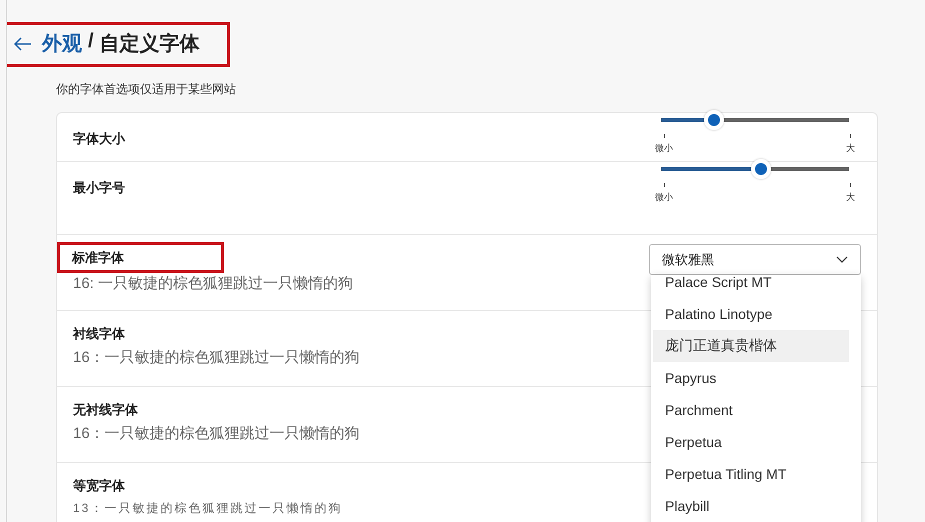  Describe the element at coordinates (150, 44) in the screenshot. I see `page-title: 自定义字体` at that location.